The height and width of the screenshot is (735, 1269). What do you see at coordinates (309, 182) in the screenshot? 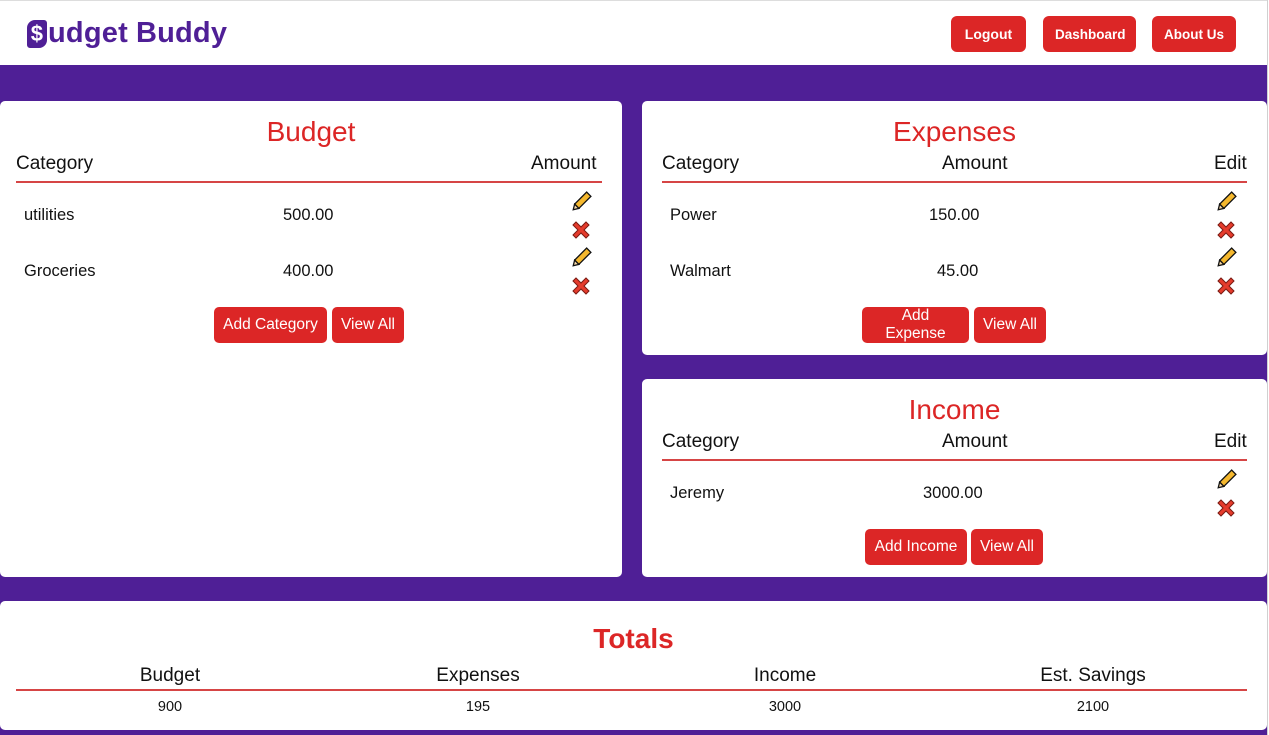
I see `budget-header-rule` at bounding box center [309, 182].